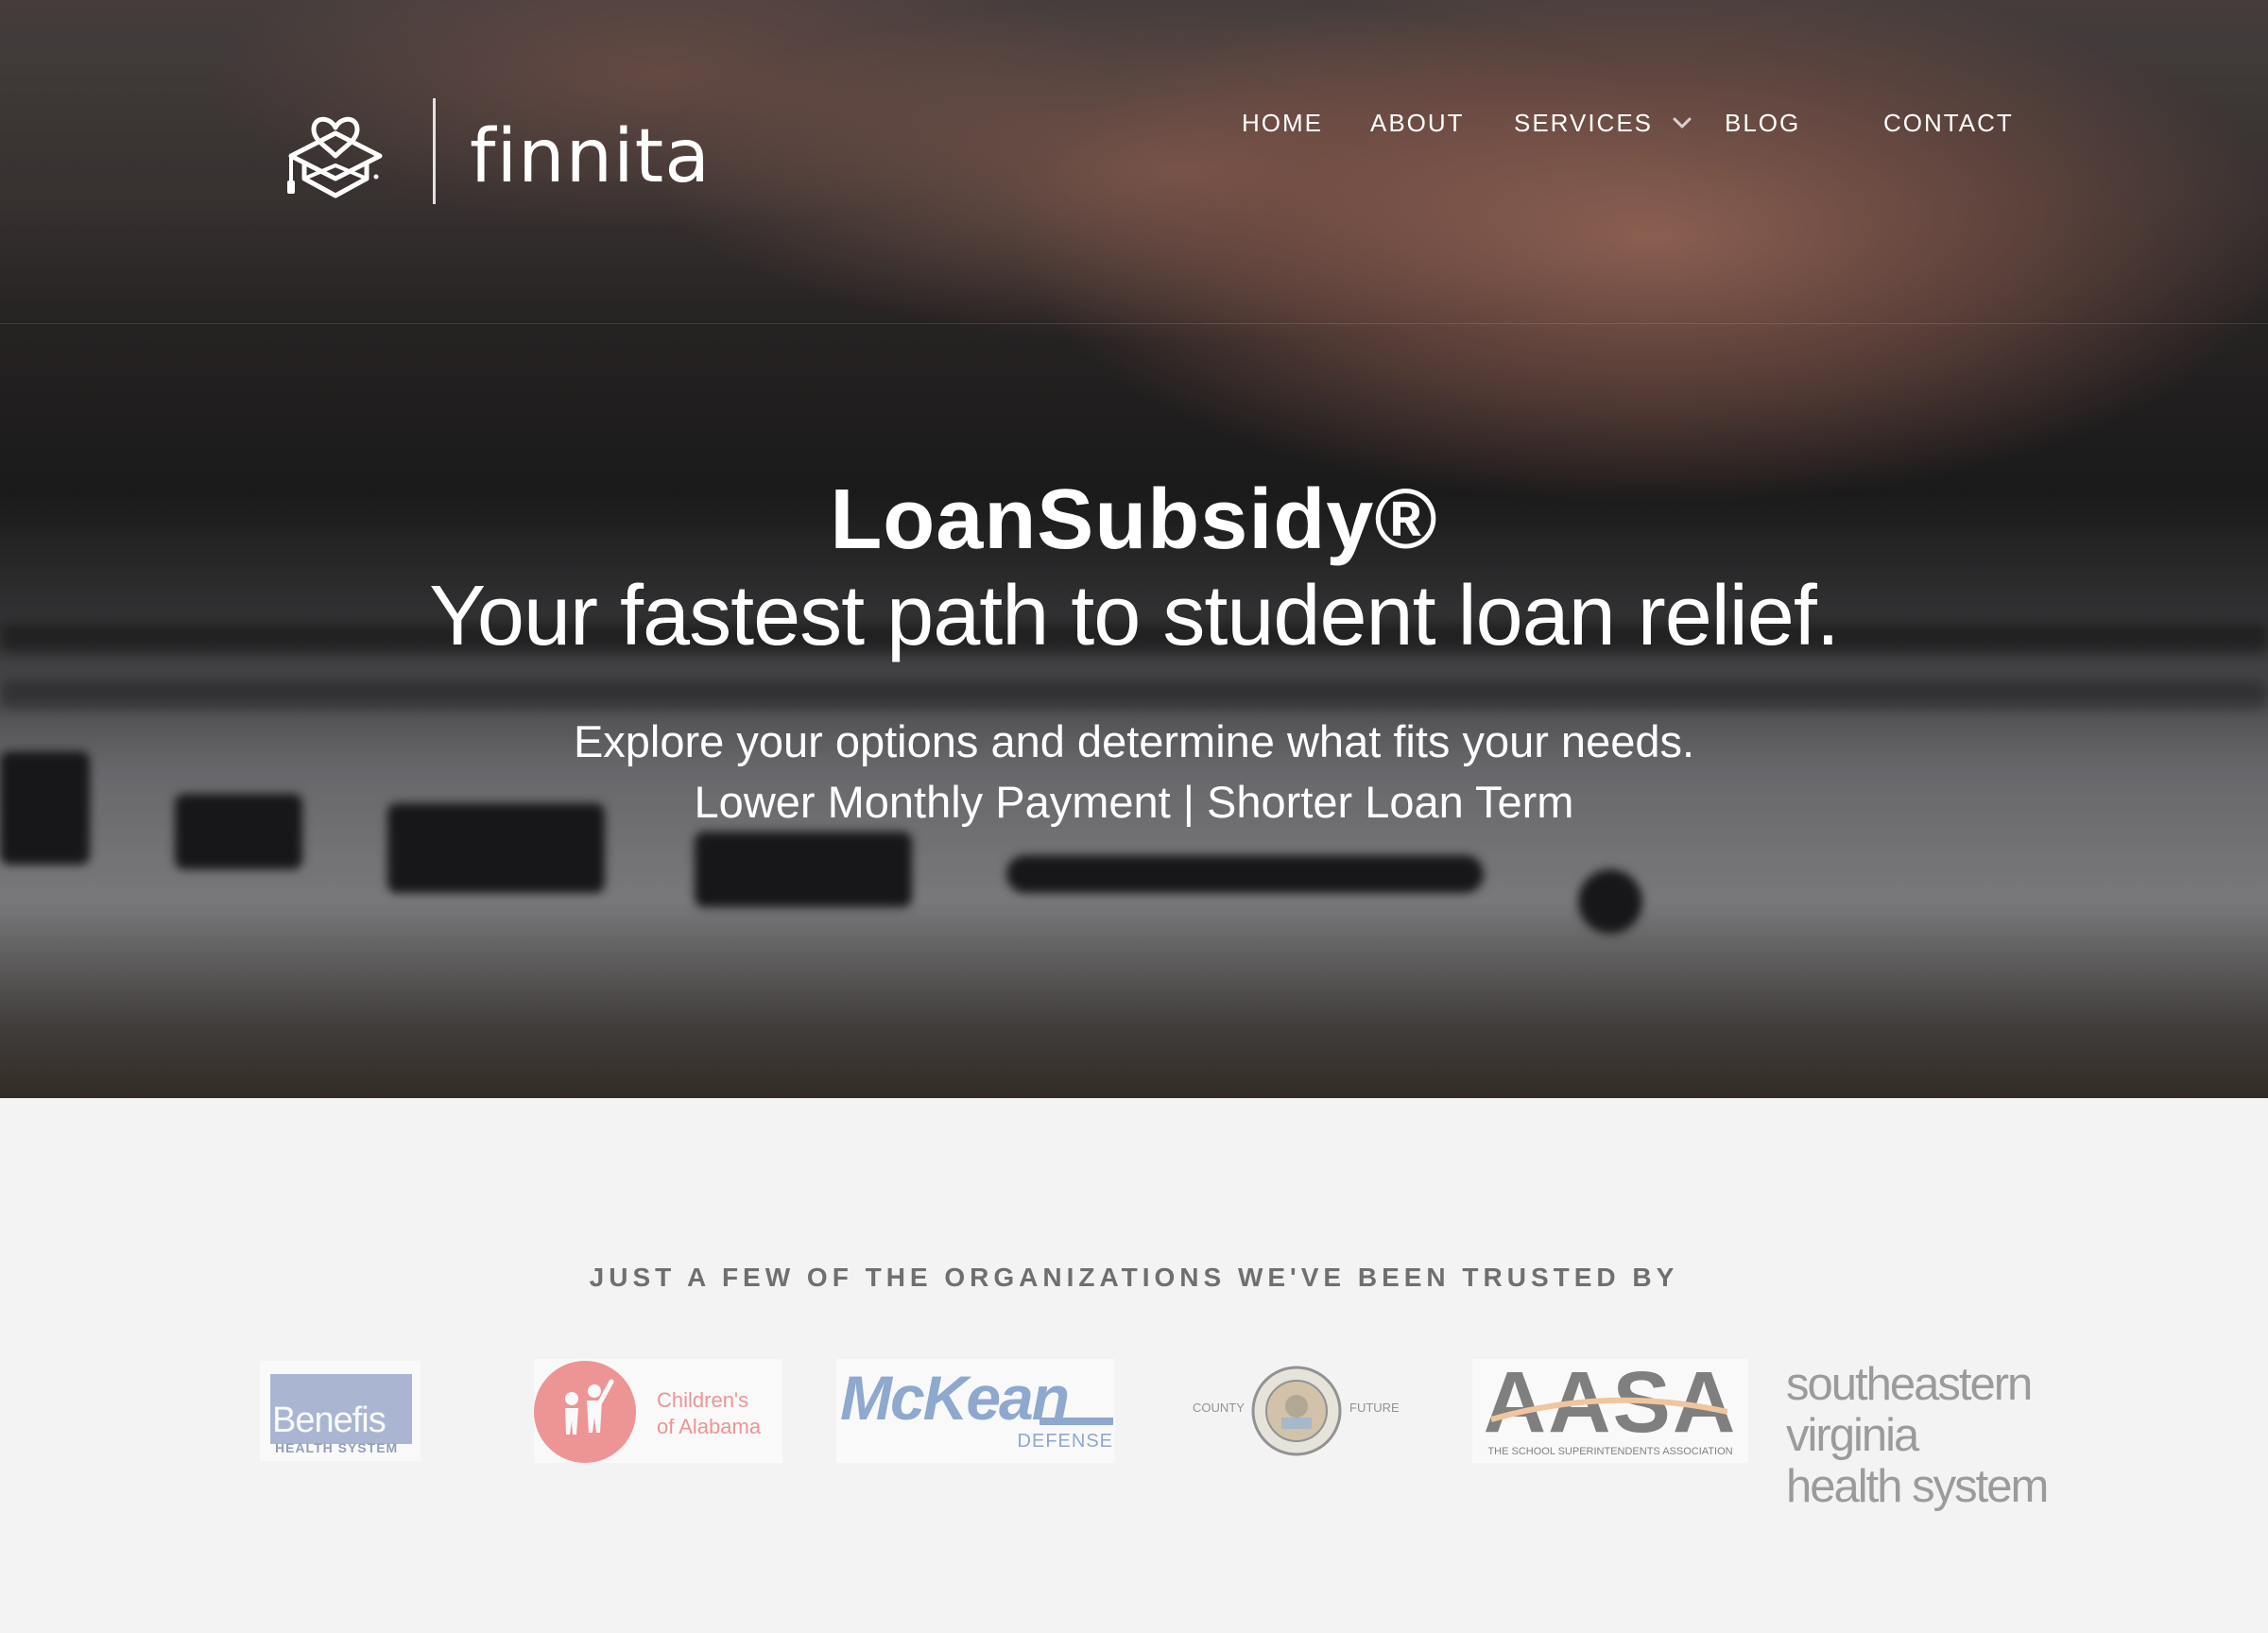 Image resolution: width=2268 pixels, height=1633 pixels. I want to click on nav-home: HOME, so click(1282, 123).